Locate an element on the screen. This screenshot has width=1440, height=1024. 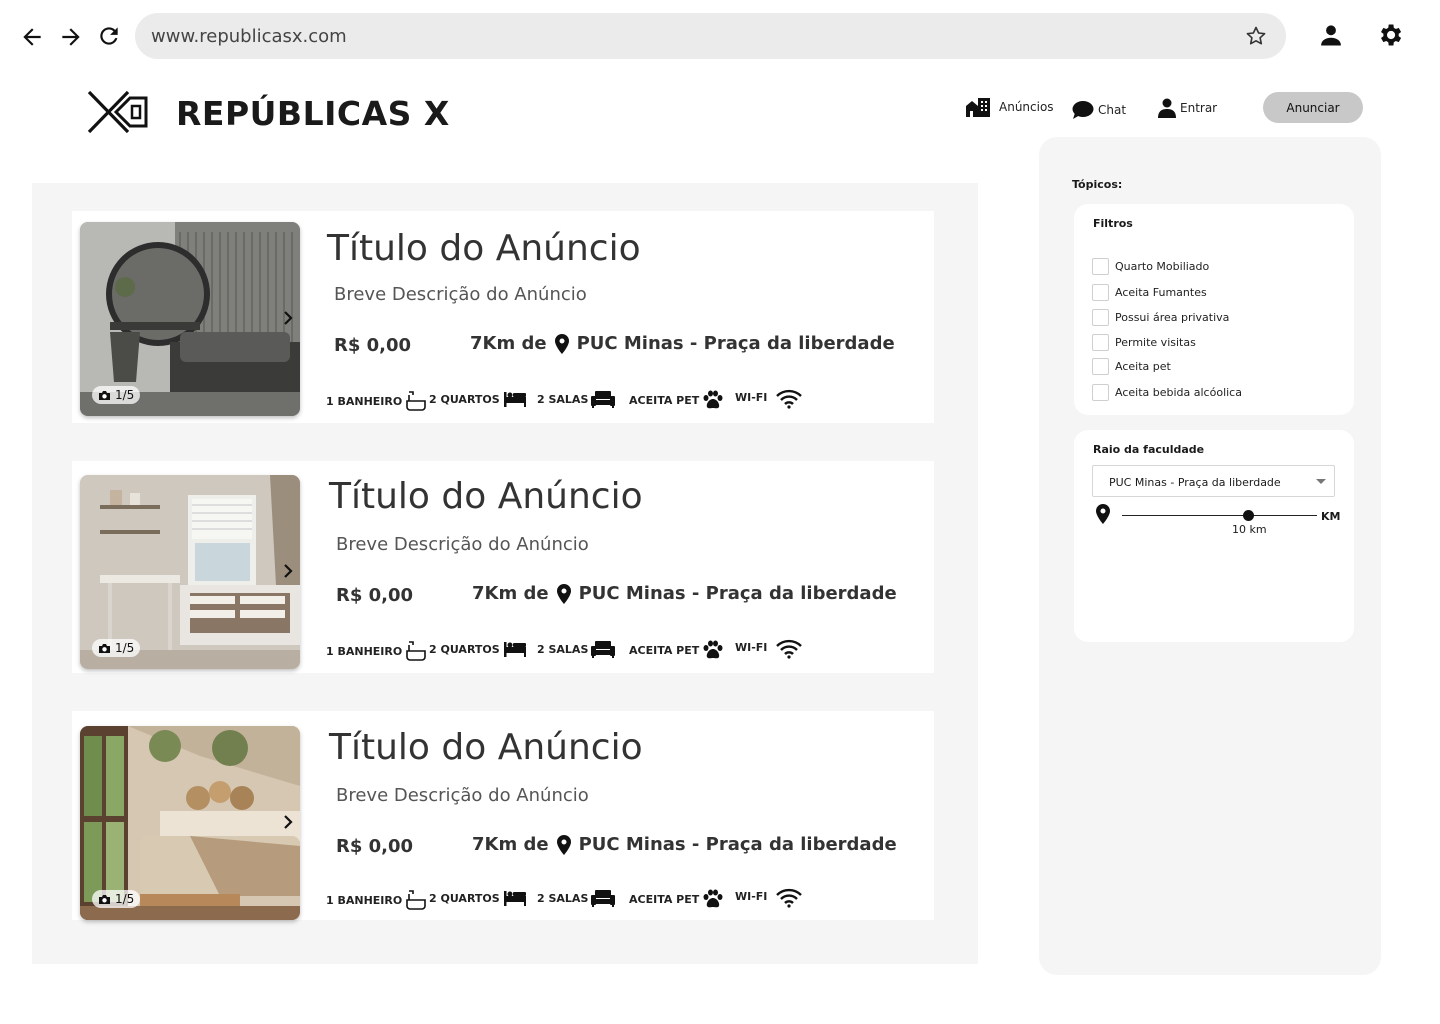
nav-entrar: Entrar is located at coordinates (1187, 108).